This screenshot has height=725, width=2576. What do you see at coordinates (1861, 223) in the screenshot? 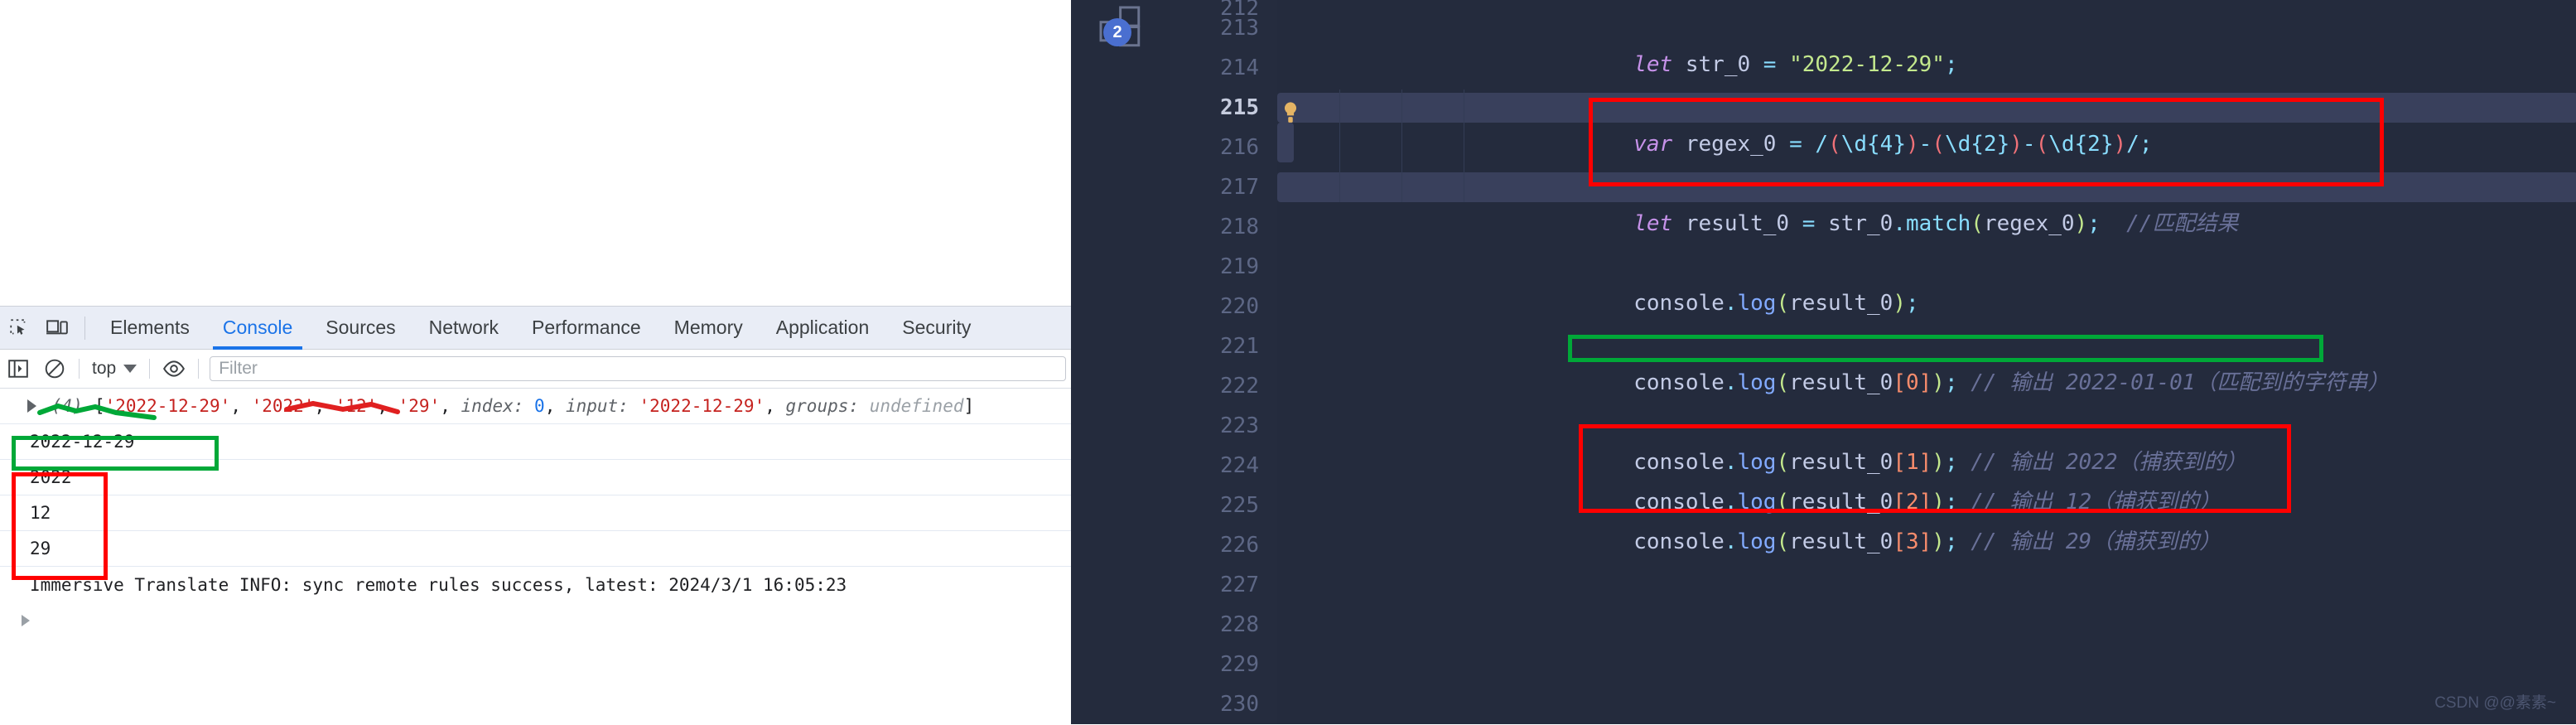
I see `object-str0: str_0` at bounding box center [1861, 223].